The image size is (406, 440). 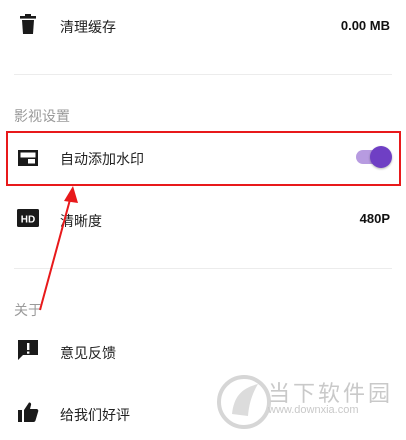 What do you see at coordinates (28, 24) in the screenshot?
I see `trash-icon` at bounding box center [28, 24].